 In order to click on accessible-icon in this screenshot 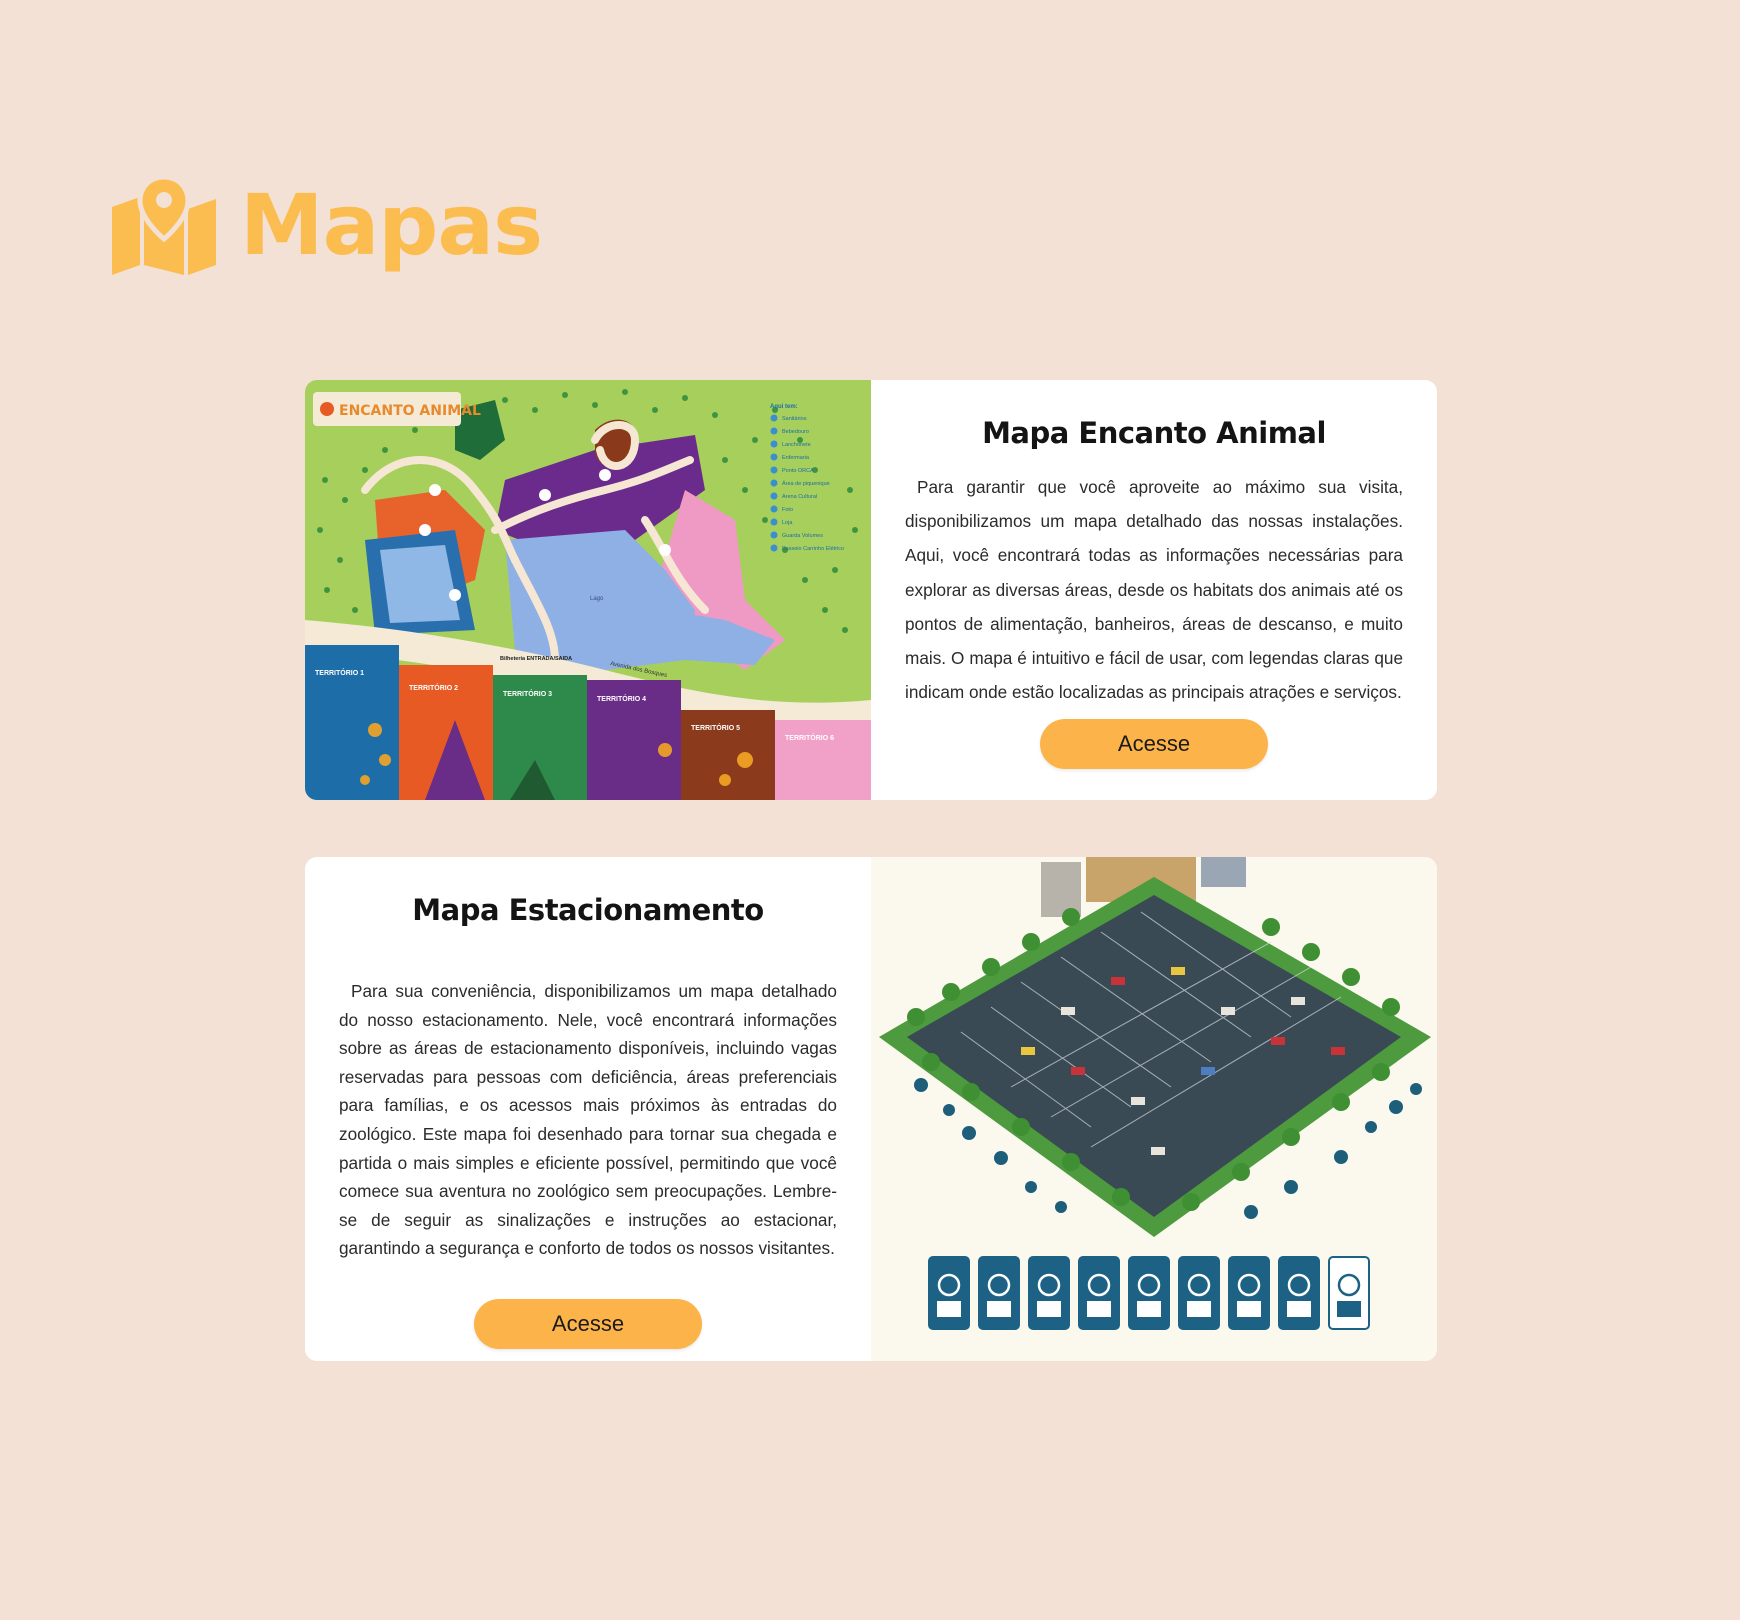, I will do `click(1149, 1293)`.